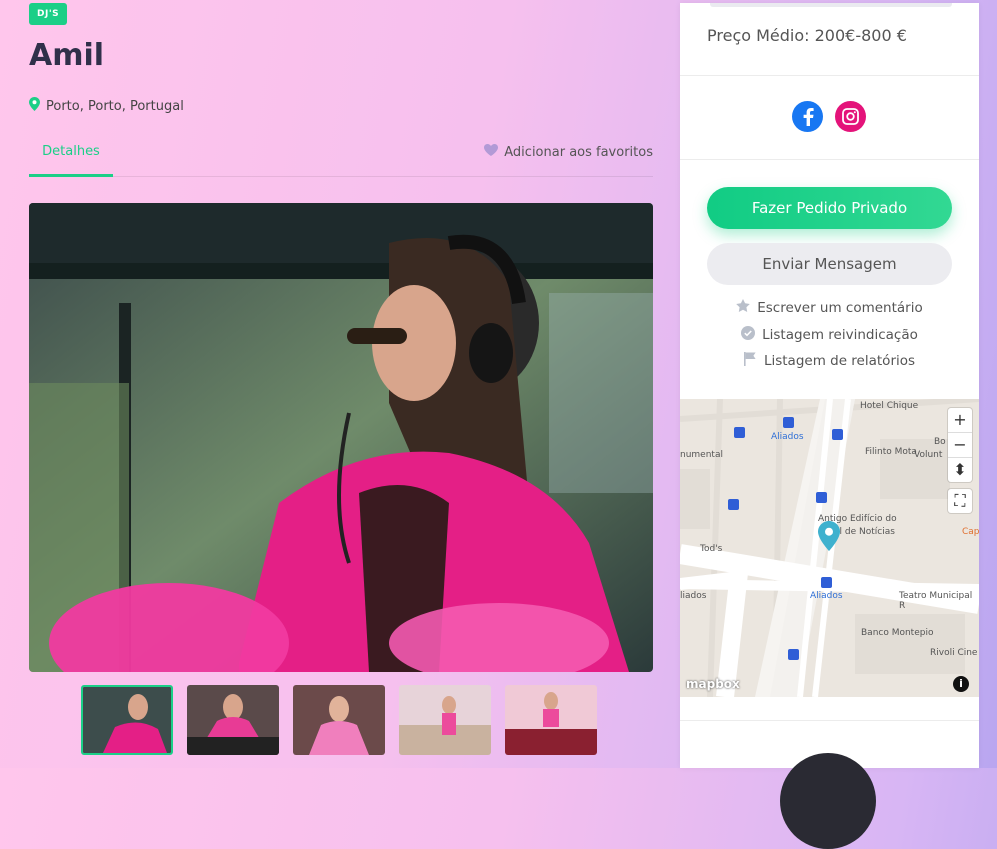  What do you see at coordinates (829, 538) in the screenshot?
I see `location-pin-icon` at bounding box center [829, 538].